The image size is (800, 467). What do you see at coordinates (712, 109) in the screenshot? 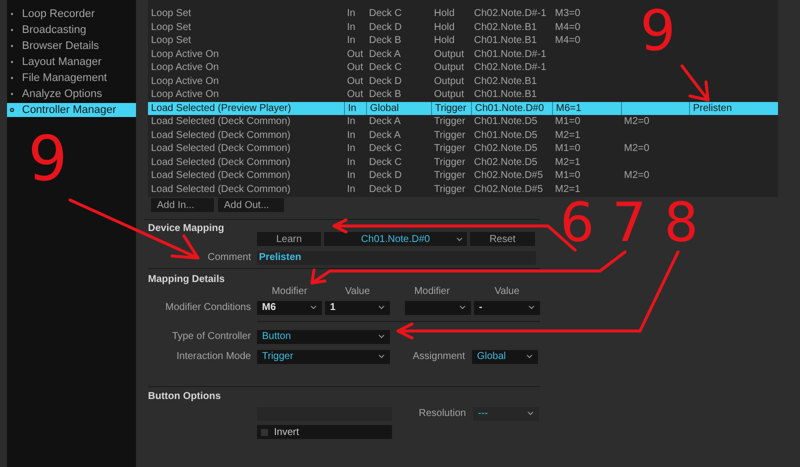
I see `table-cell-text: Prelisten` at bounding box center [712, 109].